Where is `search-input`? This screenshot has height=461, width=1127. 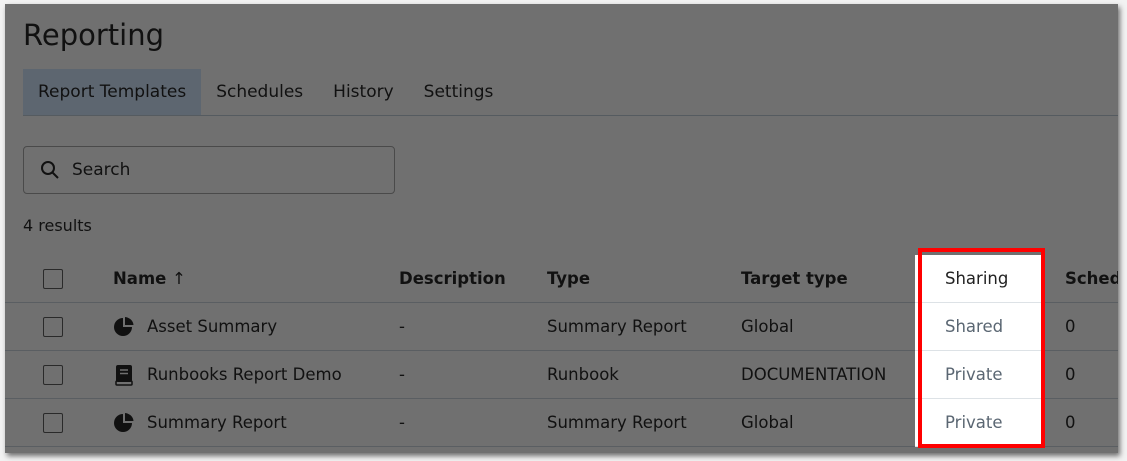 search-input is located at coordinates (222, 170).